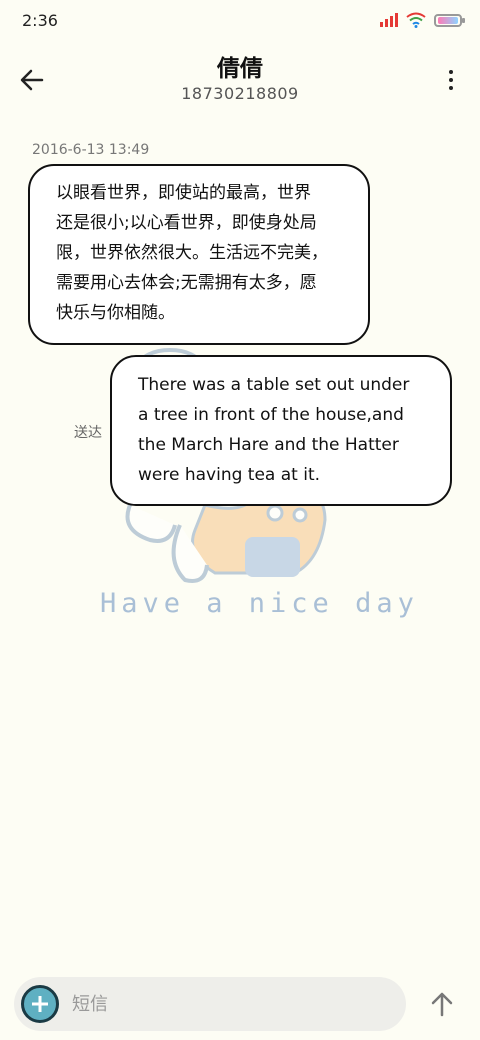 The image size is (480, 1040). I want to click on message-line: a tree in front of the house,and, so click(271, 415).